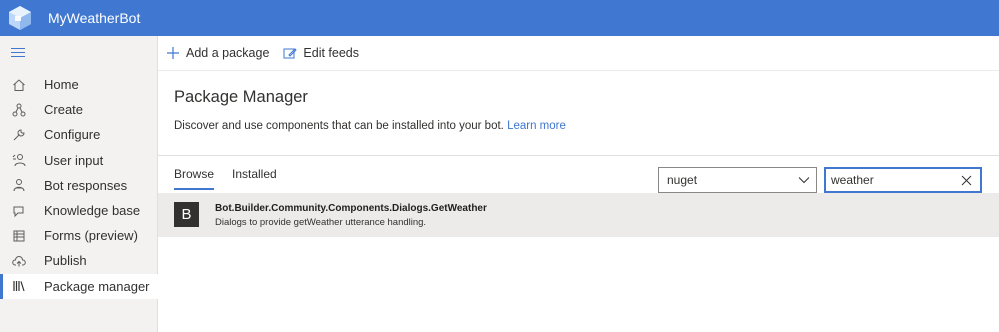 The image size is (999, 332). What do you see at coordinates (804, 180) in the screenshot?
I see `chevron-down-icon` at bounding box center [804, 180].